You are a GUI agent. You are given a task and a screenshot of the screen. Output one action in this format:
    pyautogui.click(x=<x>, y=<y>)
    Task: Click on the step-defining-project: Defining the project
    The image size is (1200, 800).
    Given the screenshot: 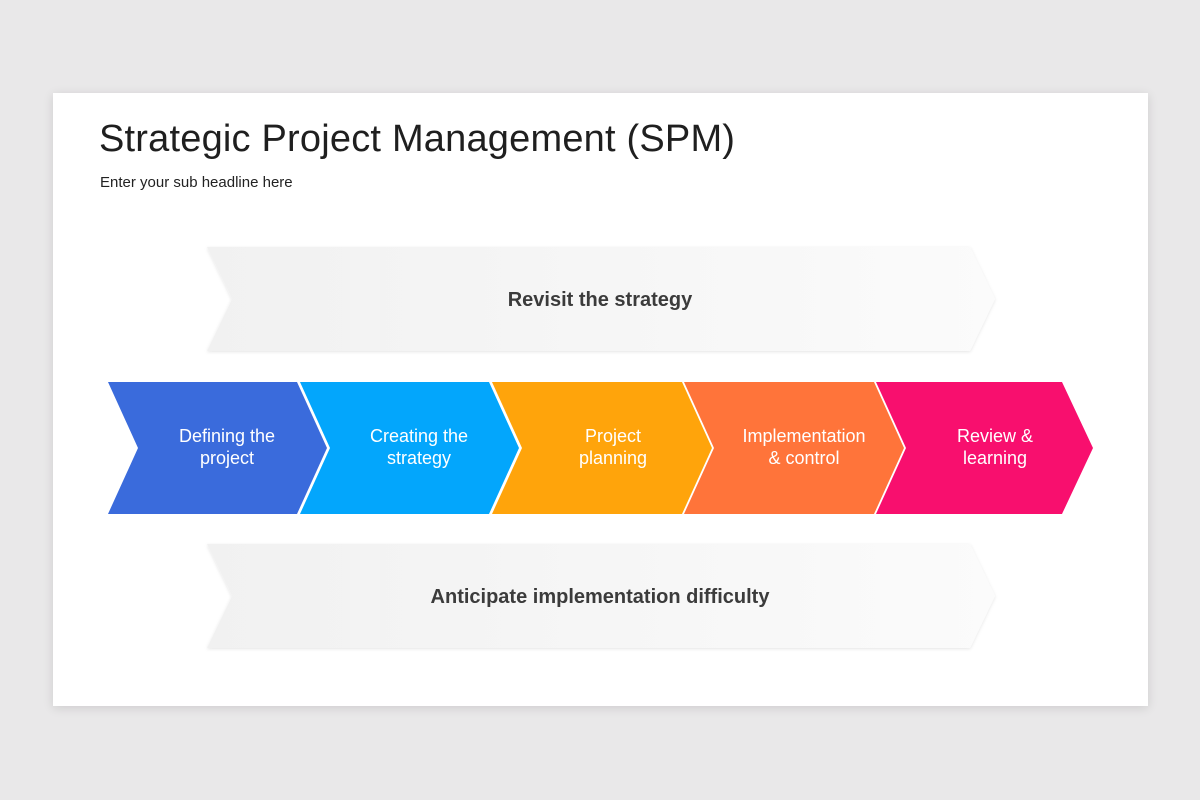 What is the action you would take?
    pyautogui.click(x=217, y=448)
    